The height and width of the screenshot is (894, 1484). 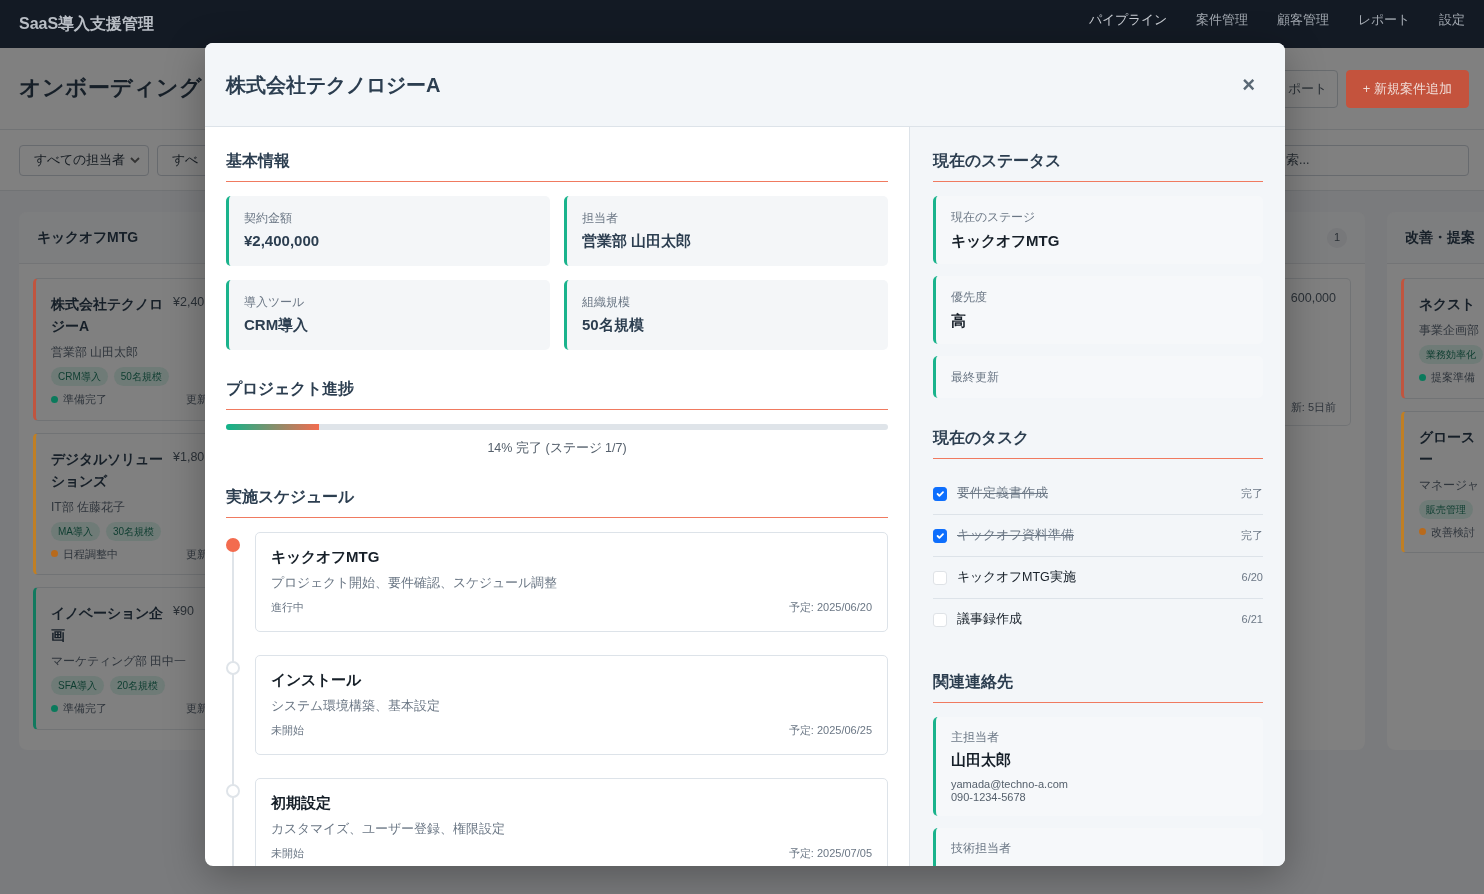 What do you see at coordinates (1006, 241) in the screenshot?
I see `field-value: キックオフMTG` at bounding box center [1006, 241].